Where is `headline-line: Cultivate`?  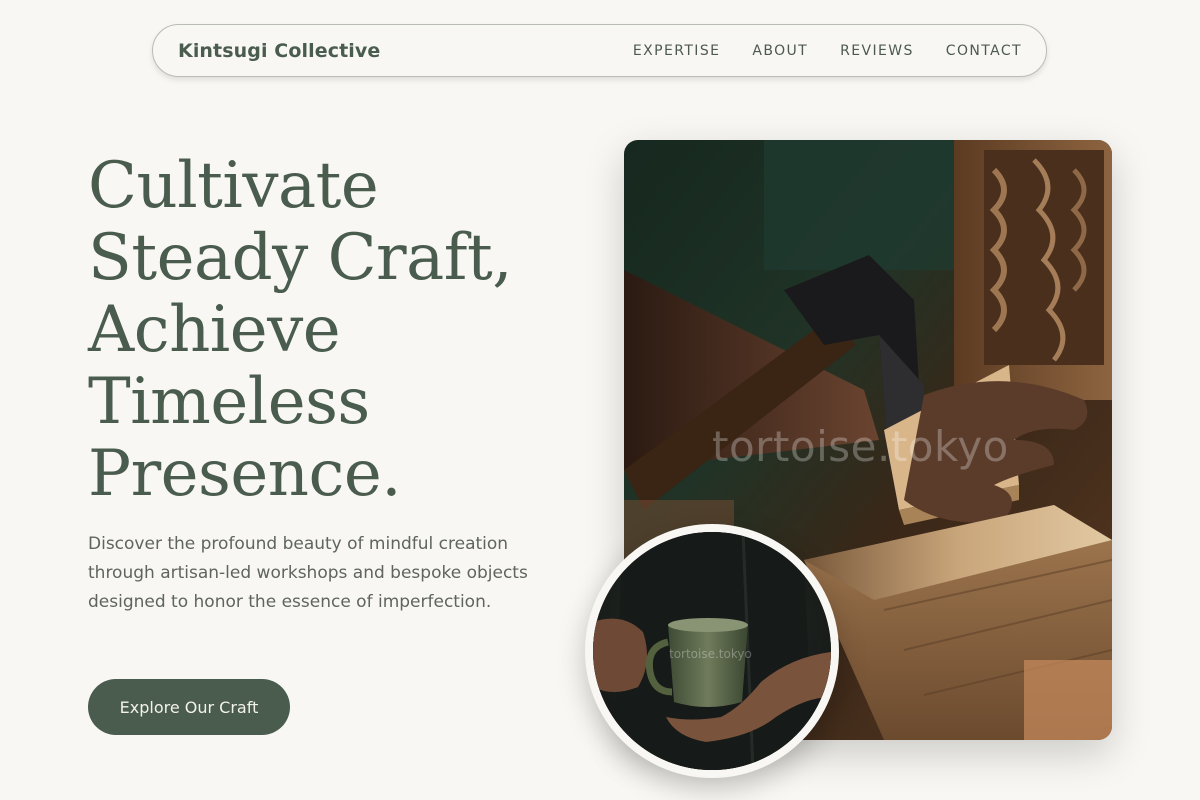
headline-line: Cultivate is located at coordinates (233, 186).